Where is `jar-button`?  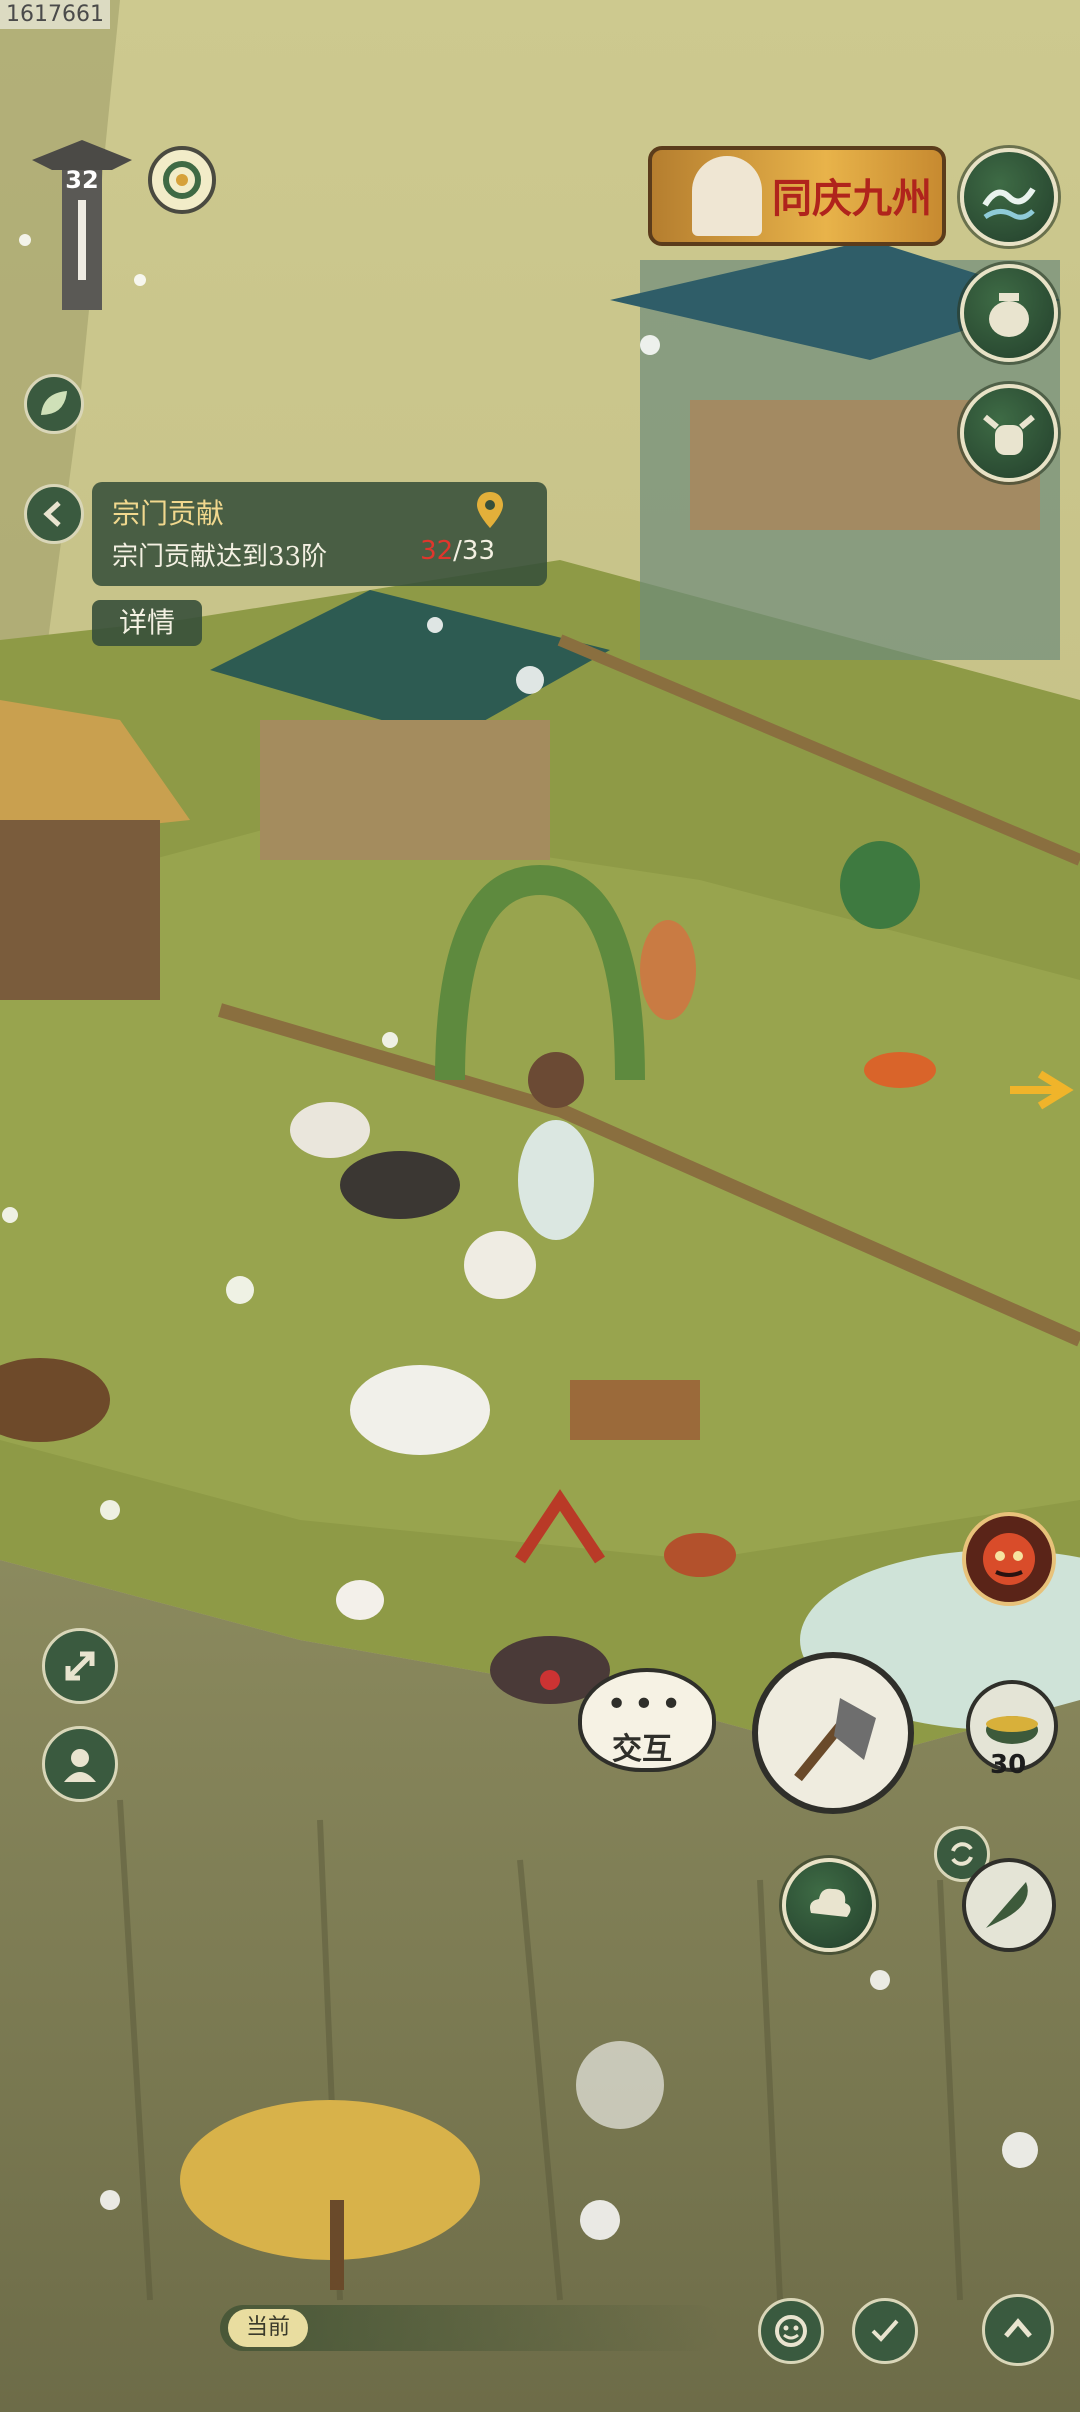
jar-button is located at coordinates (1009, 313).